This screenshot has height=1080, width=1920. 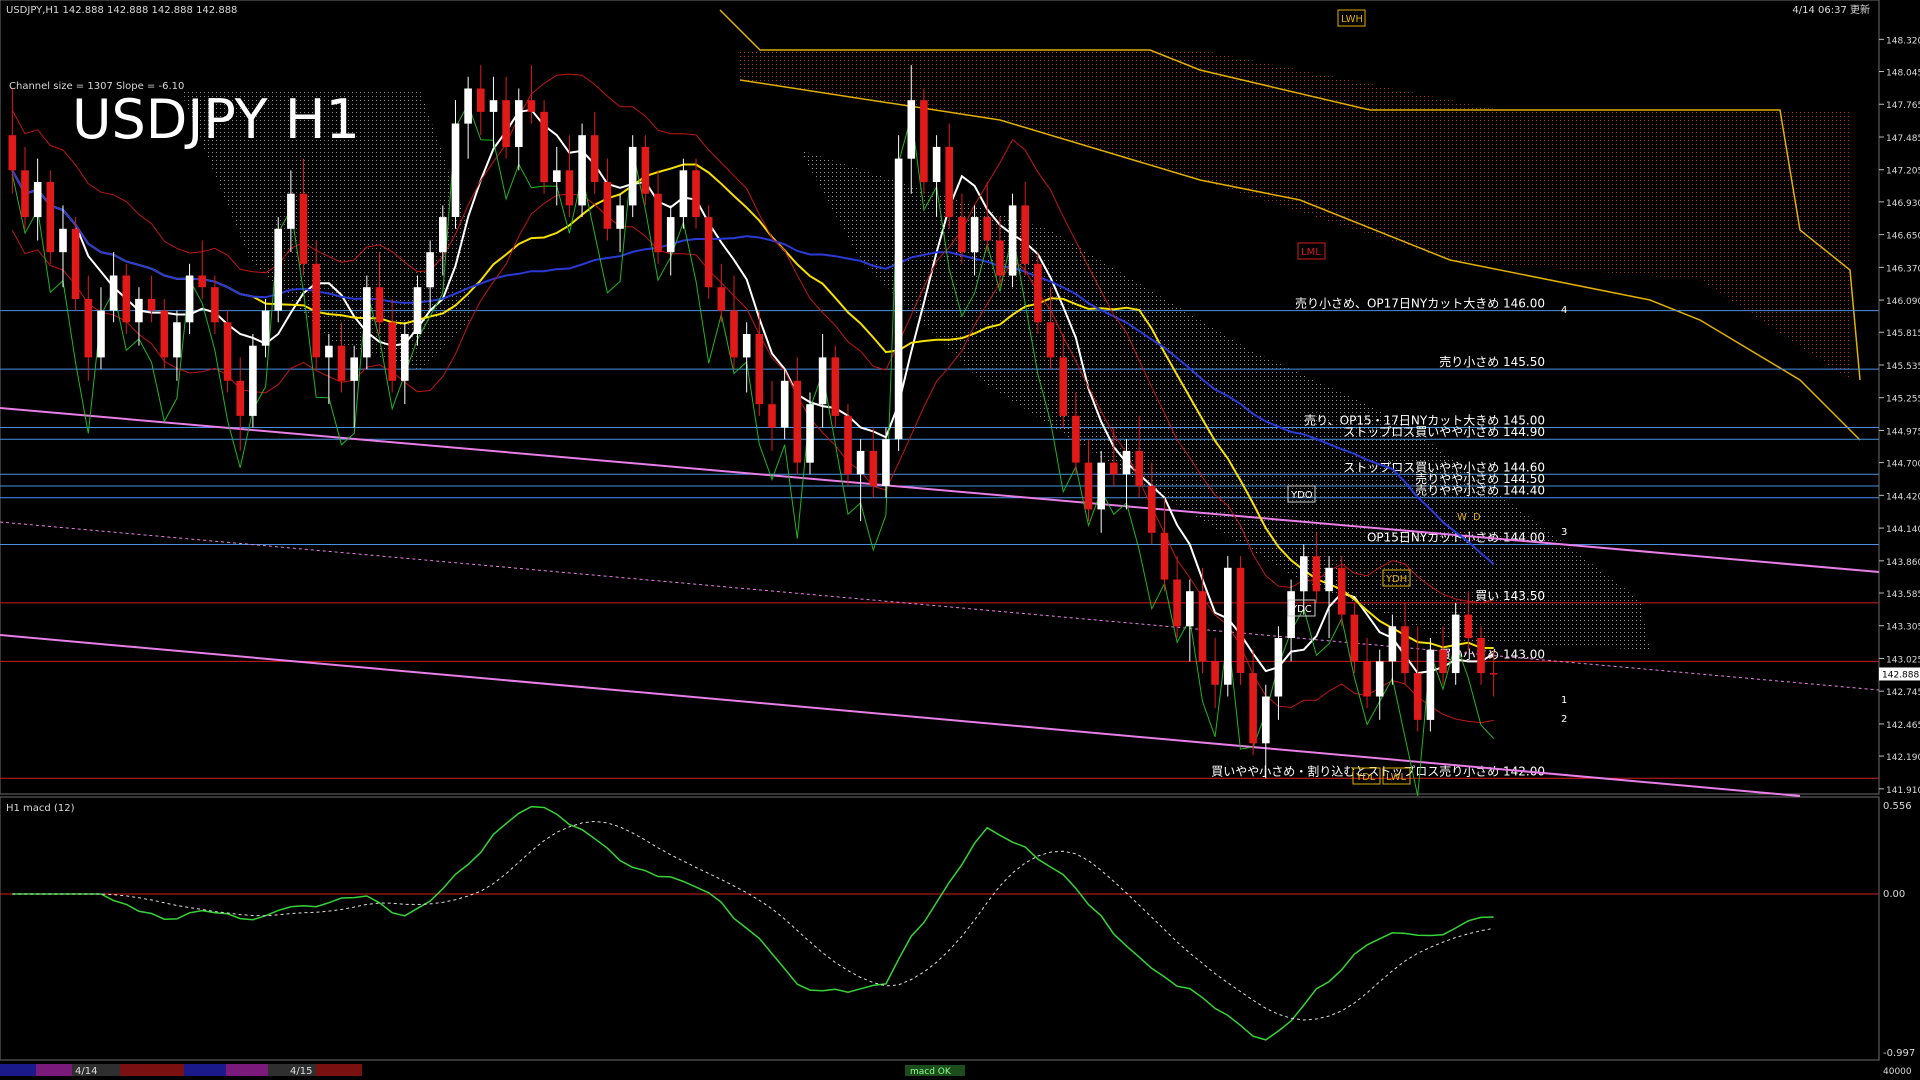 I want to click on marker-3: 3, so click(x=1564, y=532).